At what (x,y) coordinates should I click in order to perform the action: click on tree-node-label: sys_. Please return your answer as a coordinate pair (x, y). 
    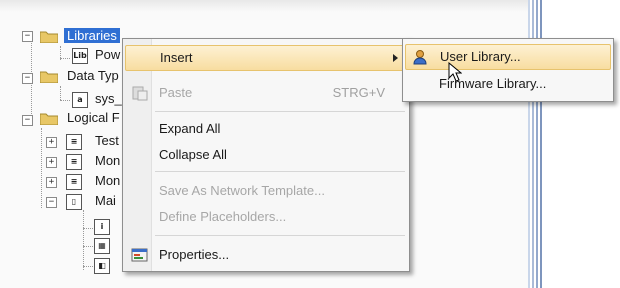
    Looking at the image, I should click on (108, 98).